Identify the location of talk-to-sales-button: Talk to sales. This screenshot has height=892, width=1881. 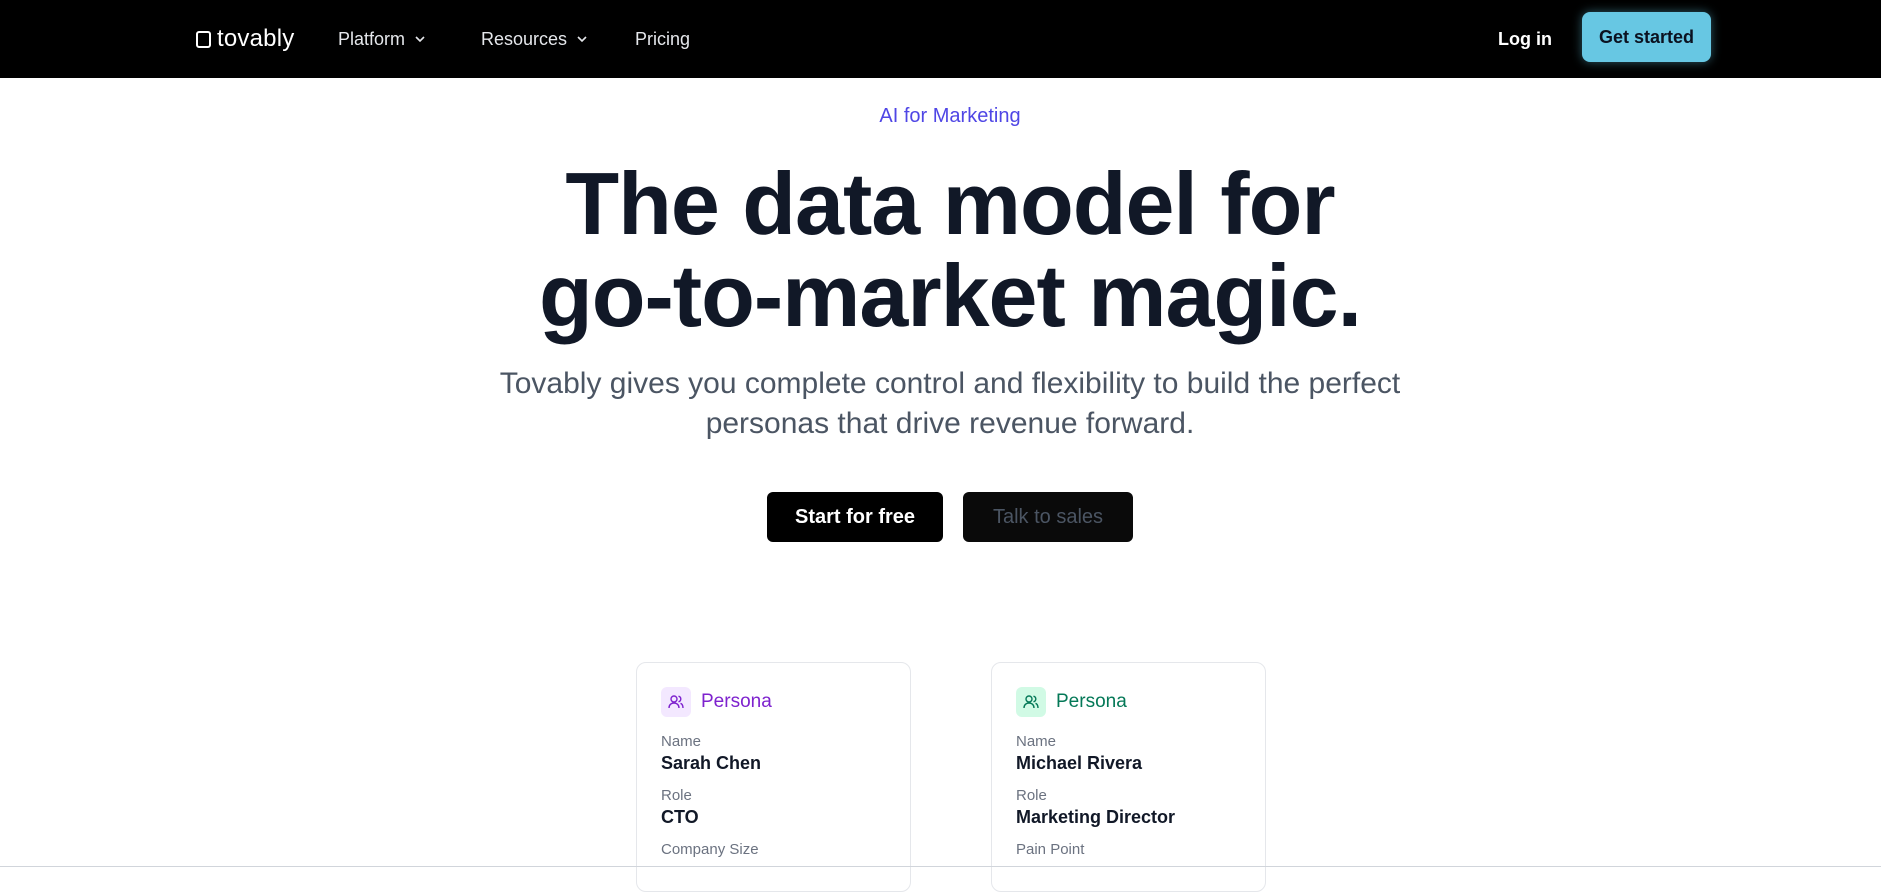
(1048, 517).